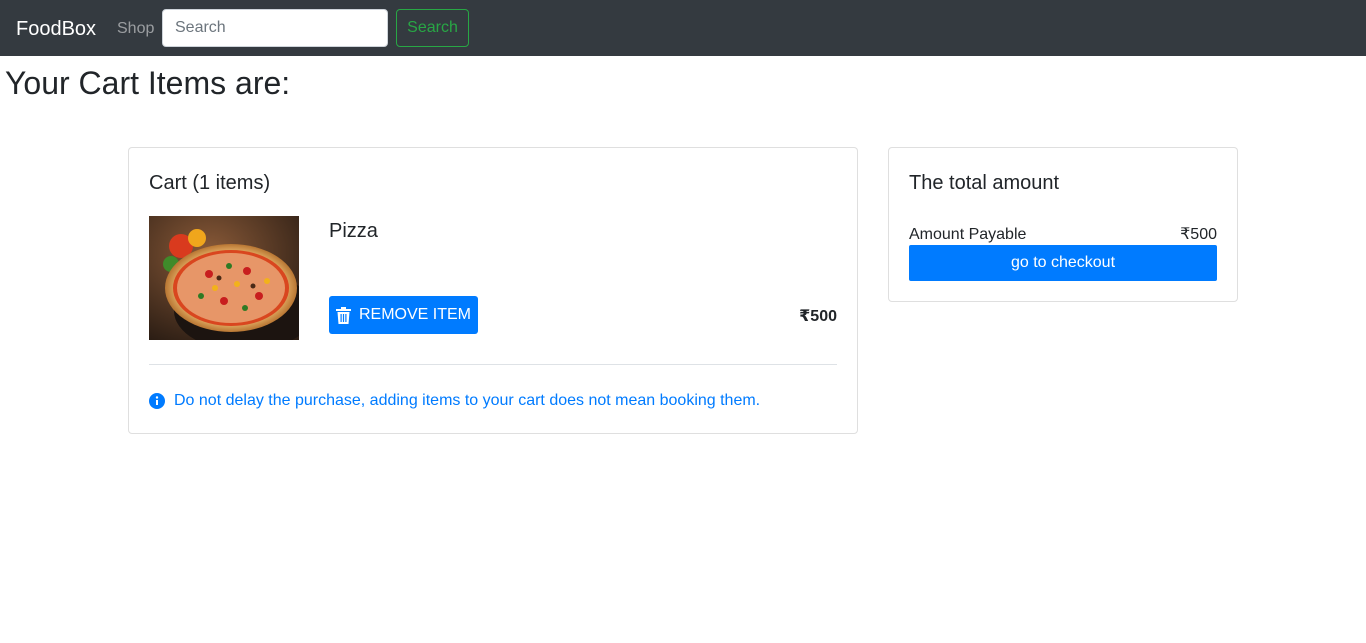  What do you see at coordinates (1063, 263) in the screenshot?
I see `checkout-button: go to checkout` at bounding box center [1063, 263].